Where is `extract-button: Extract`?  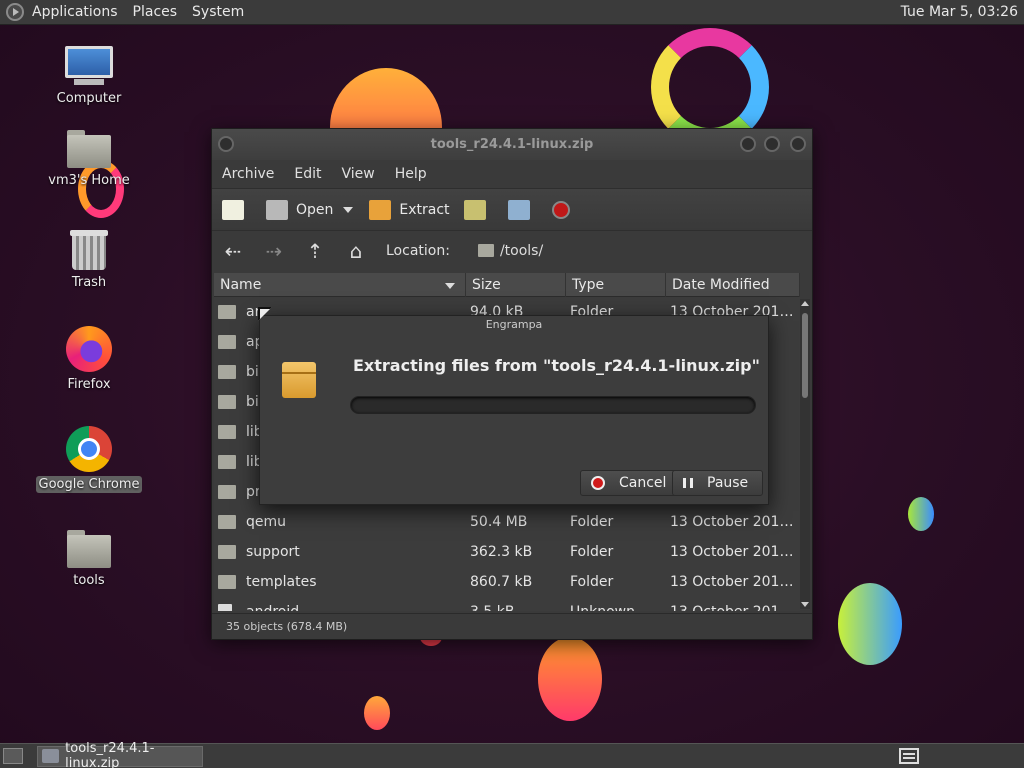
extract-button: Extract is located at coordinates (409, 209).